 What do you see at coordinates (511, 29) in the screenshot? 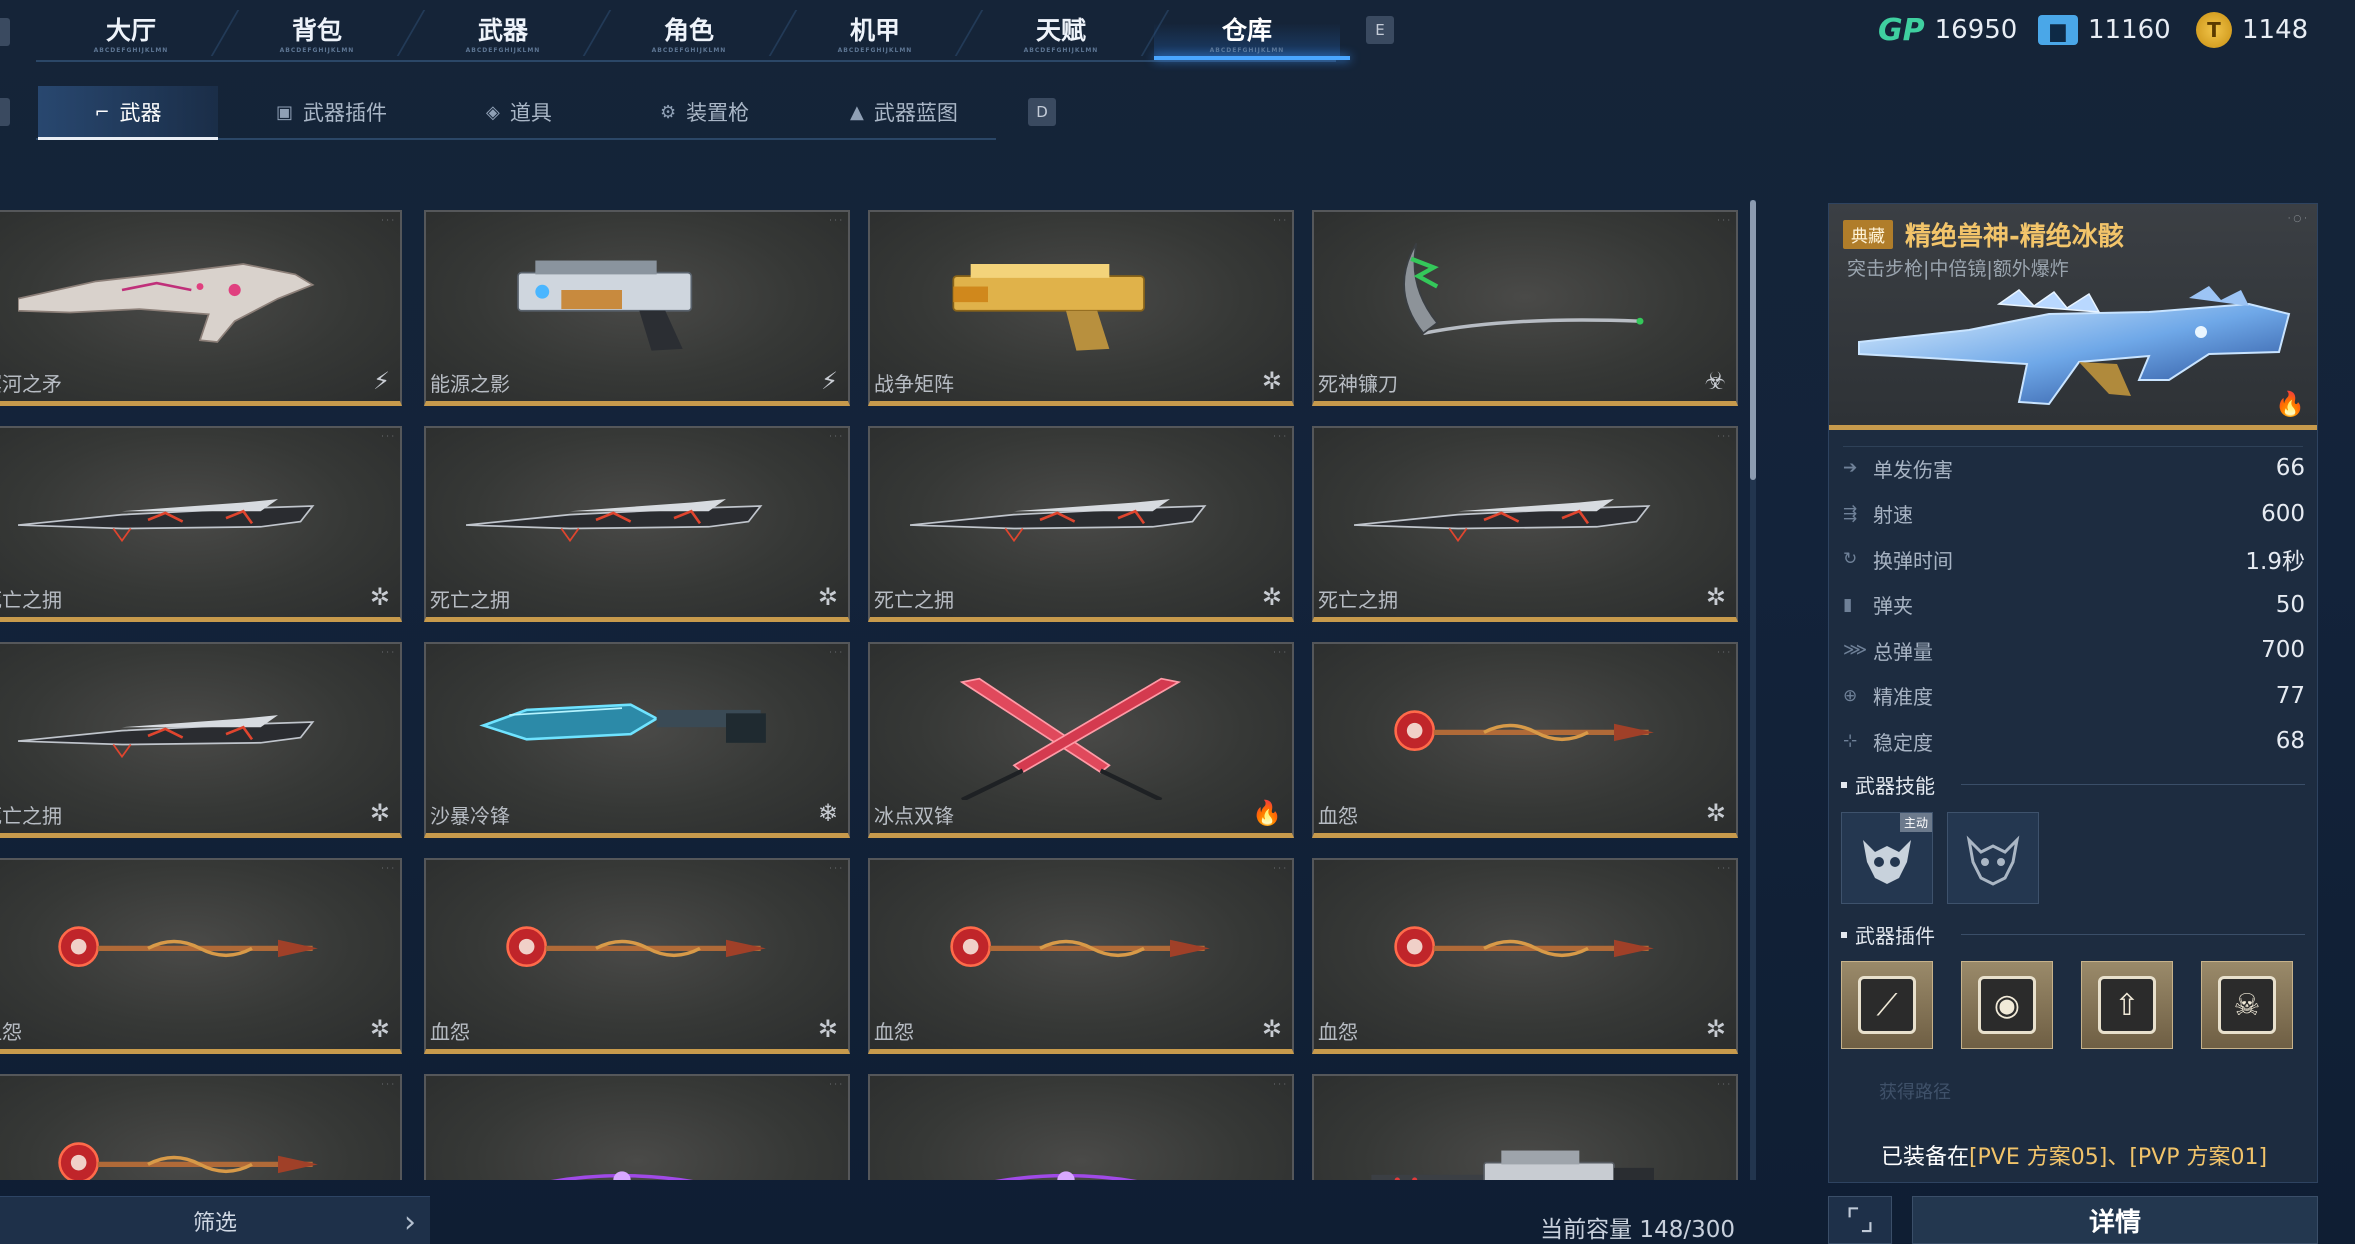
I see `tab-weapons: 武器 ABCDEFGHIJKLMN` at bounding box center [511, 29].